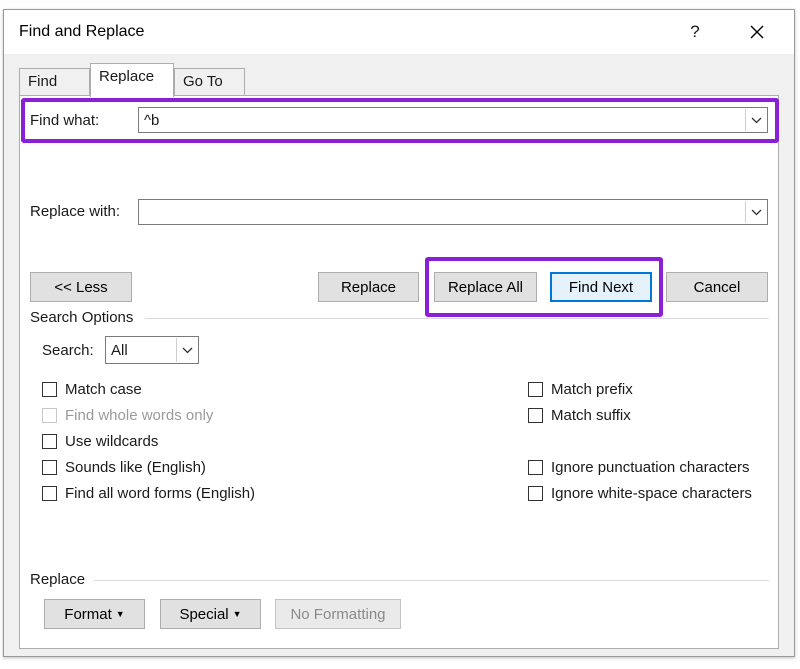 The height and width of the screenshot is (669, 800). What do you see at coordinates (338, 614) in the screenshot?
I see `no-formatting-button: No Formatting` at bounding box center [338, 614].